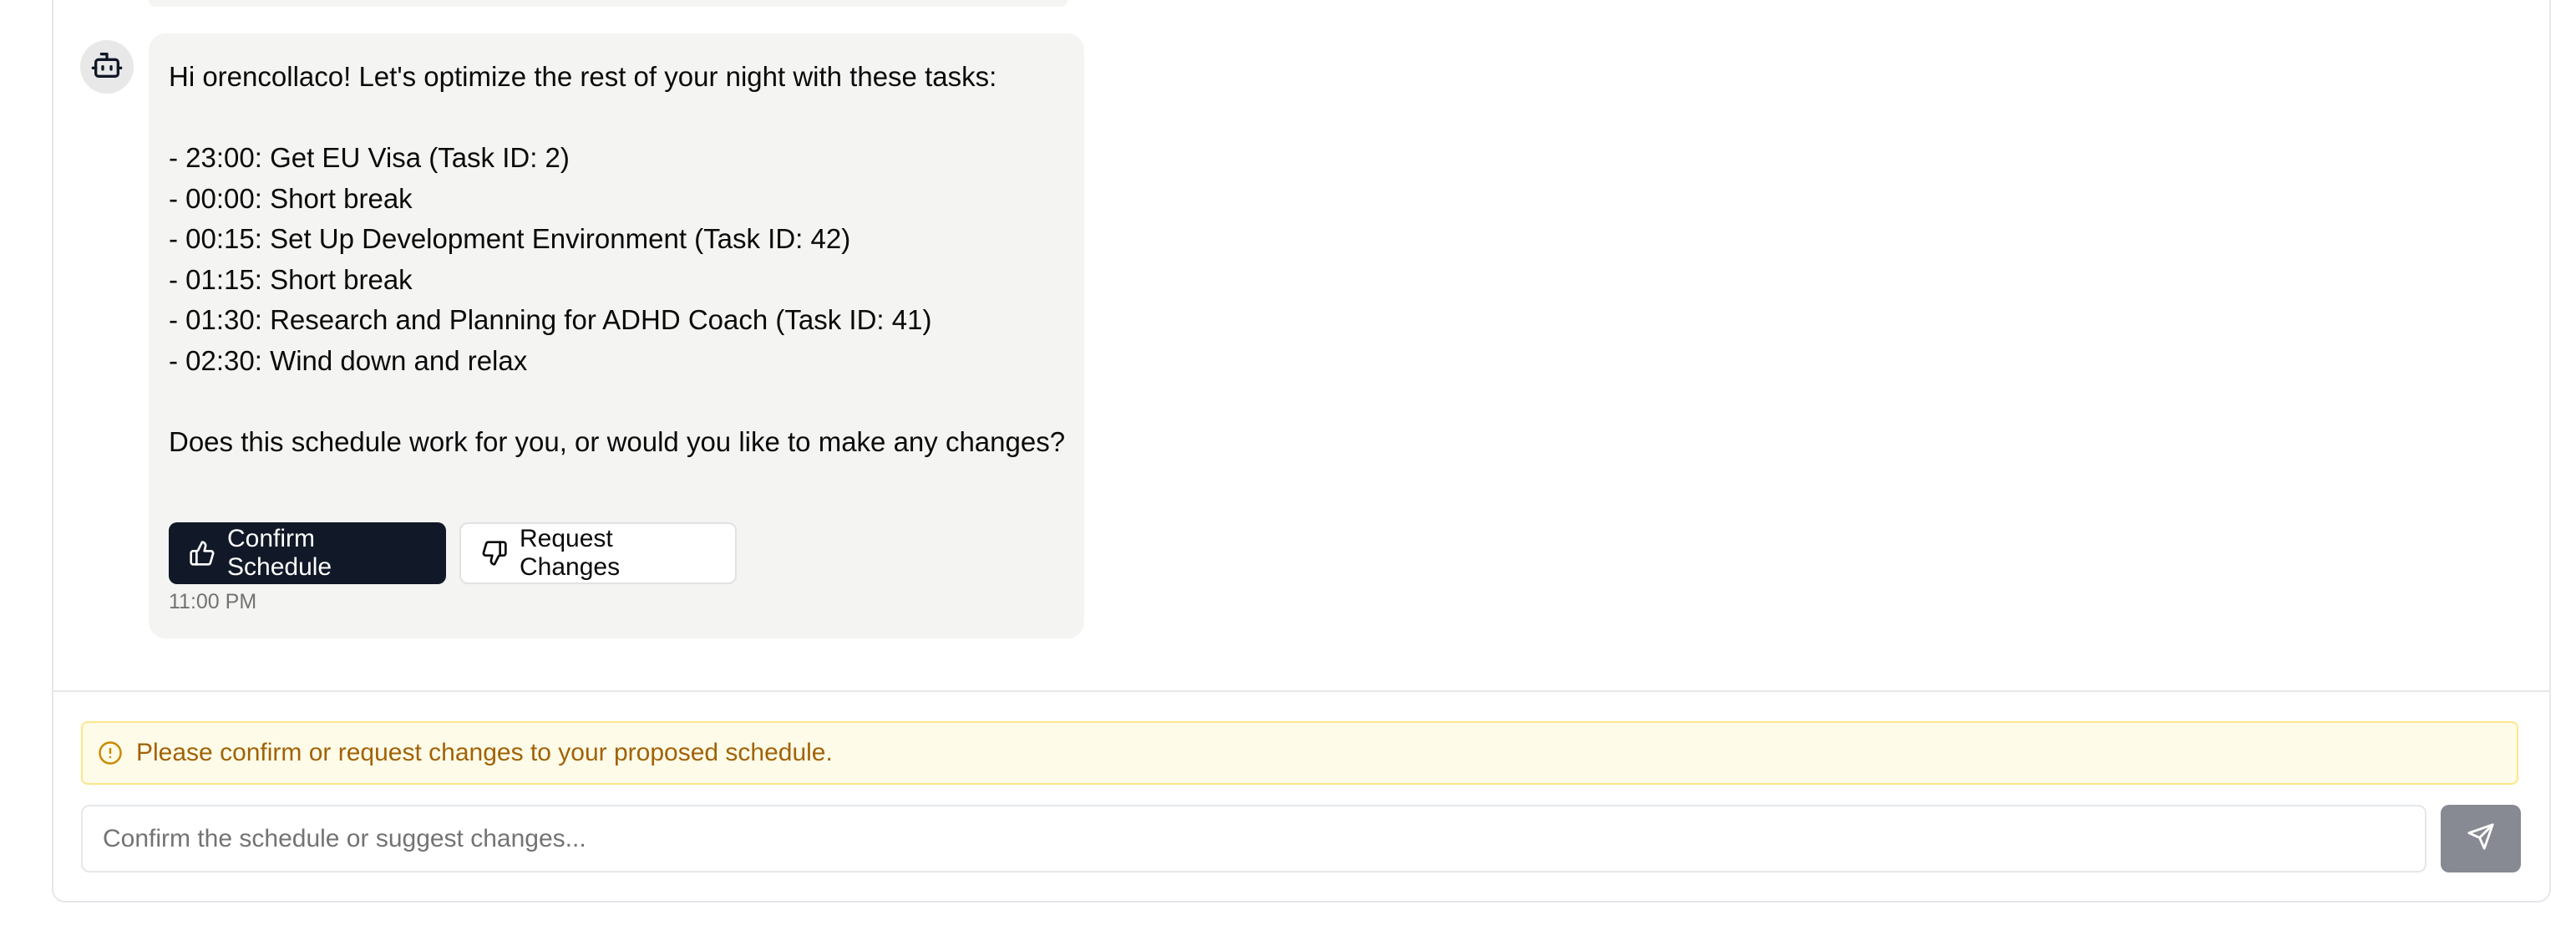 This screenshot has width=2576, height=936. I want to click on message-input-wrapper, so click(1253, 838).